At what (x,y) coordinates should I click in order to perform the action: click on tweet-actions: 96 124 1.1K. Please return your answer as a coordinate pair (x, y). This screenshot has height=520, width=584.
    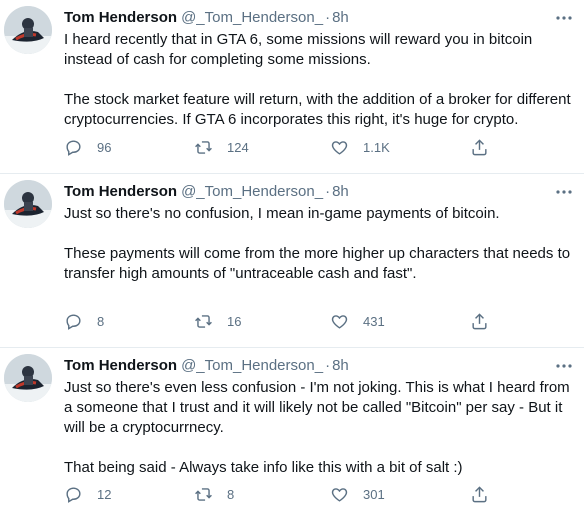
    Looking at the image, I should click on (284, 147).